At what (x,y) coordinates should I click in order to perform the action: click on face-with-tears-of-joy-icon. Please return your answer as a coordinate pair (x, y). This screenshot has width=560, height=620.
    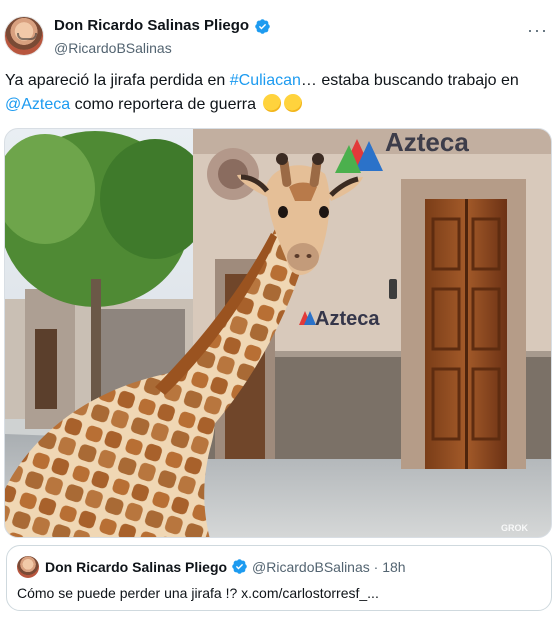
    Looking at the image, I should click on (272, 103).